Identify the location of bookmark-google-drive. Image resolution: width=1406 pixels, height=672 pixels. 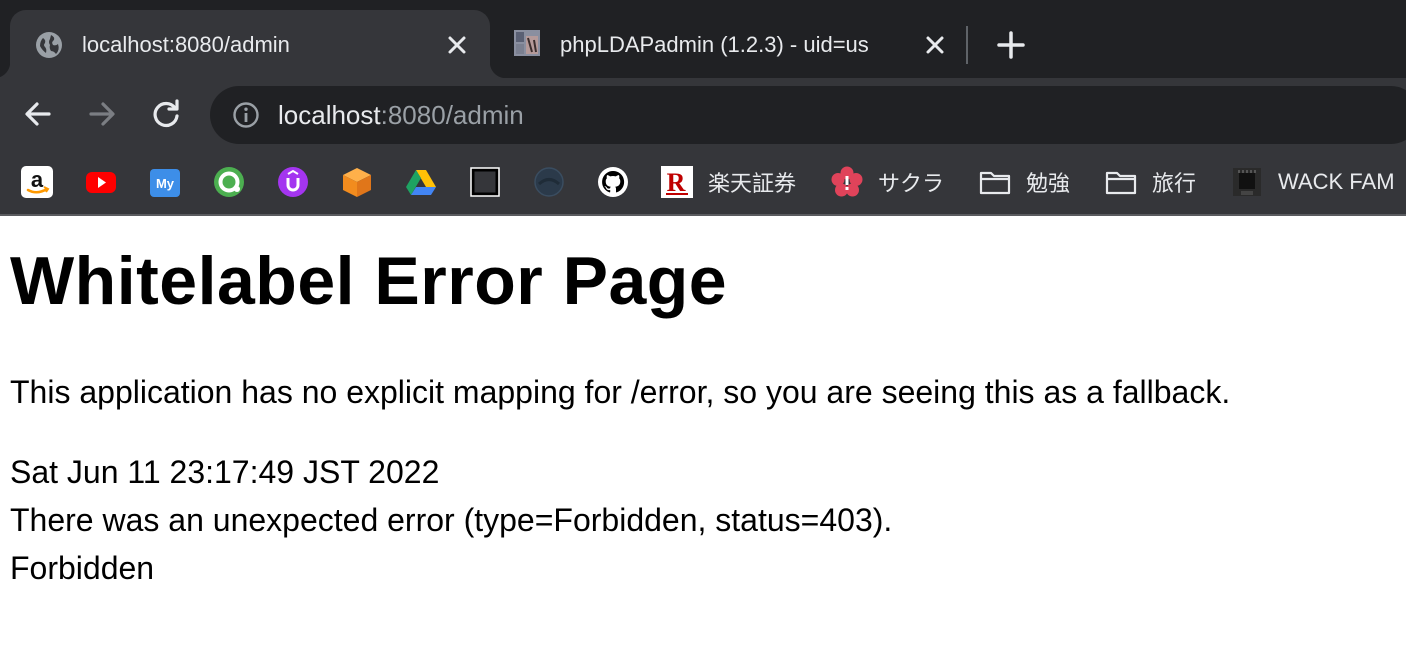
(421, 182).